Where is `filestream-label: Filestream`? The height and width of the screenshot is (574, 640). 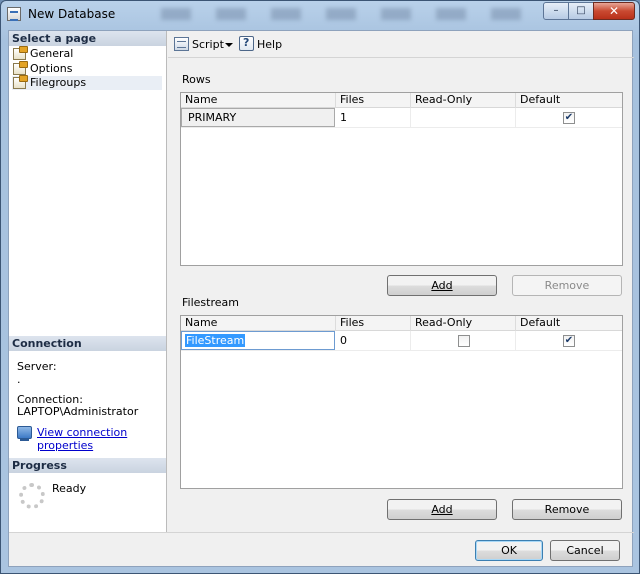
filestream-label: Filestream is located at coordinates (210, 302).